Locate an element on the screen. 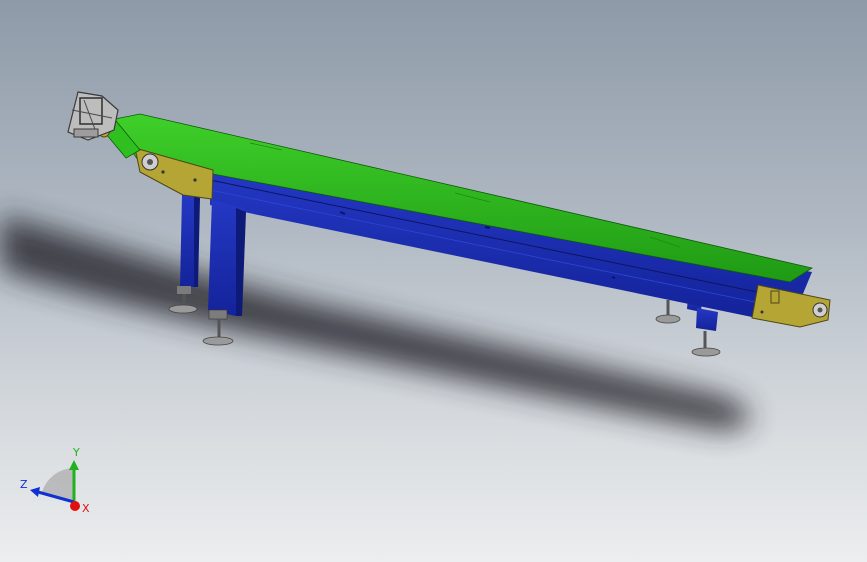  y-axis-arrow is located at coordinates (74, 465).